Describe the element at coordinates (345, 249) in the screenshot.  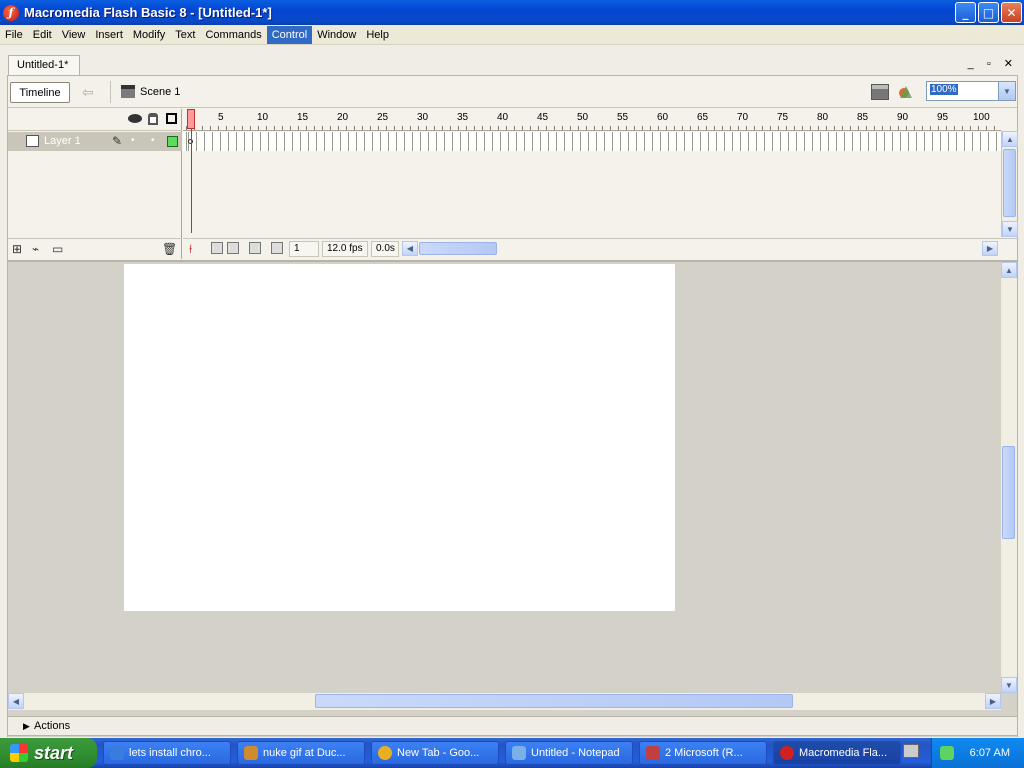
I see `frame-rate-field: 12.0 fps` at that location.